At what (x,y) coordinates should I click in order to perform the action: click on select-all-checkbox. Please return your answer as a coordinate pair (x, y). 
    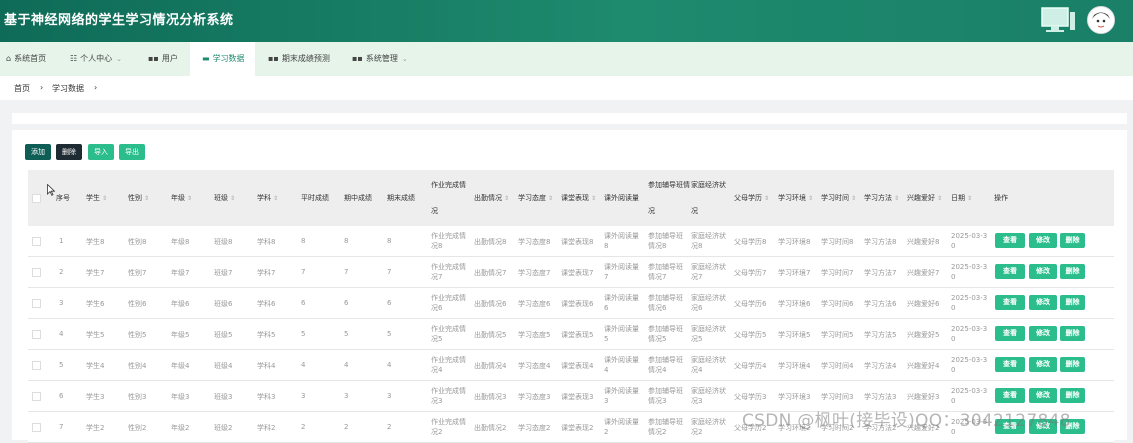
    Looking at the image, I should click on (36, 198).